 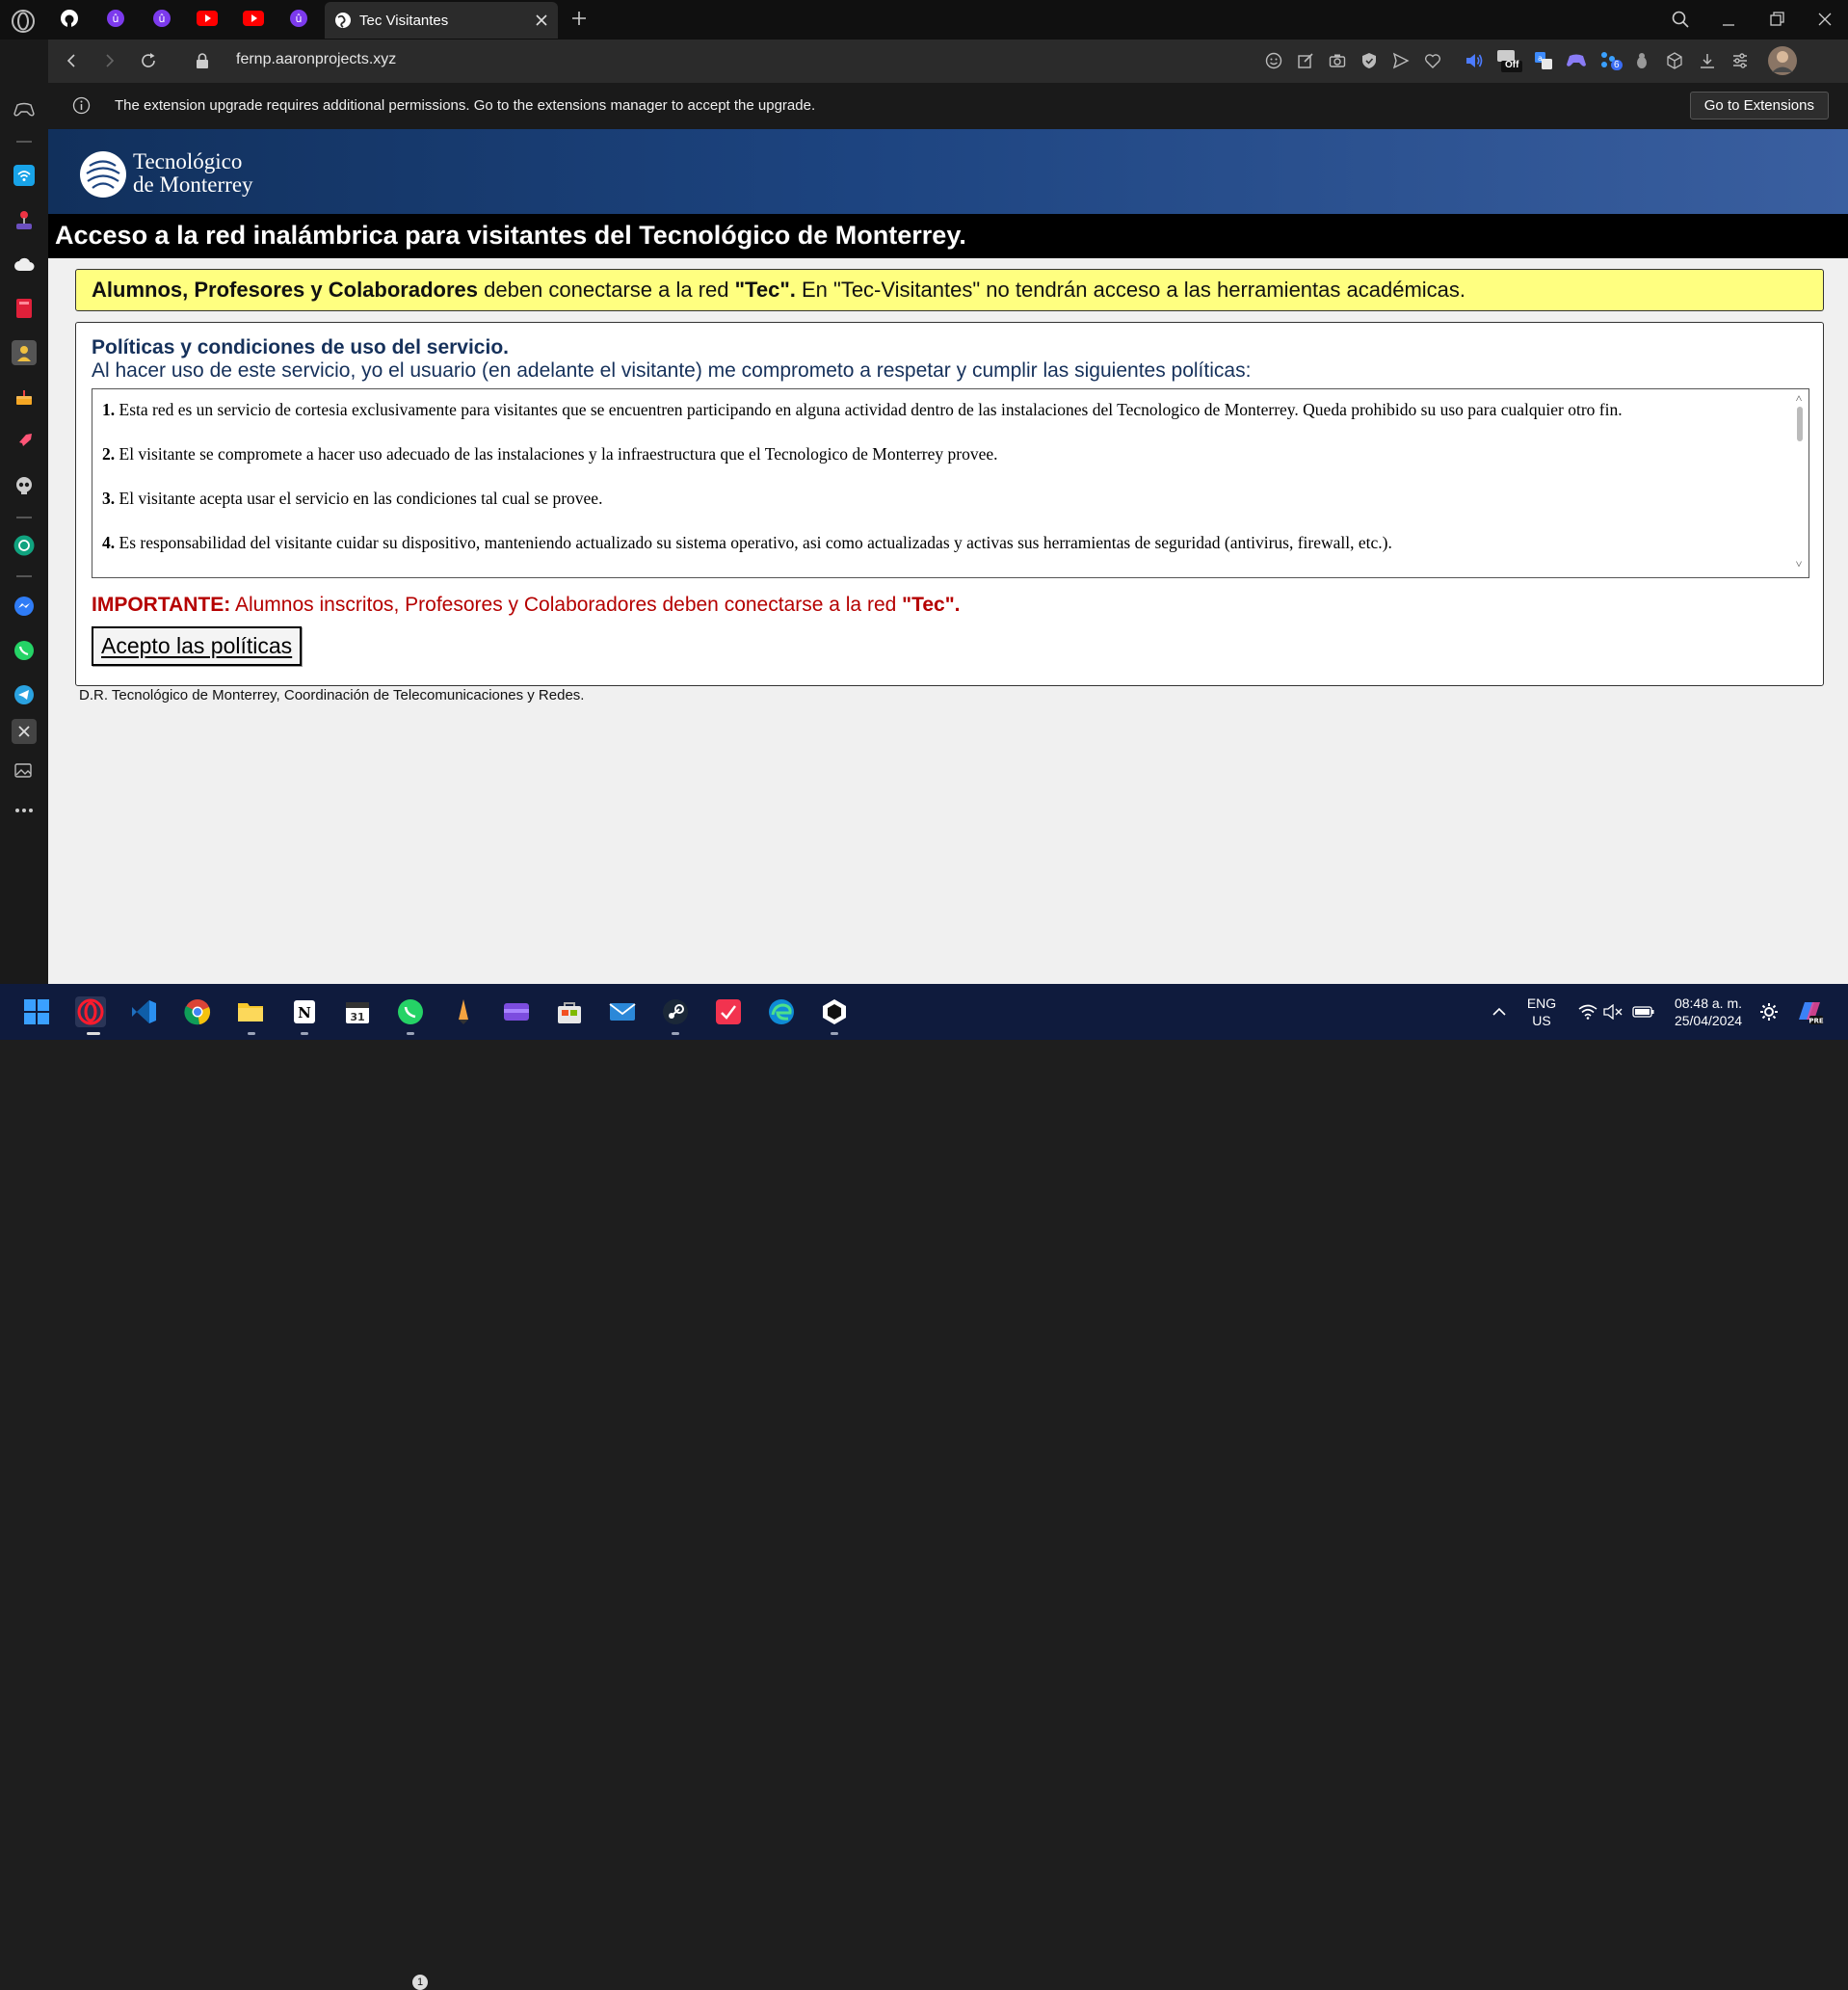 I want to click on github-tab-icon, so click(x=69, y=18).